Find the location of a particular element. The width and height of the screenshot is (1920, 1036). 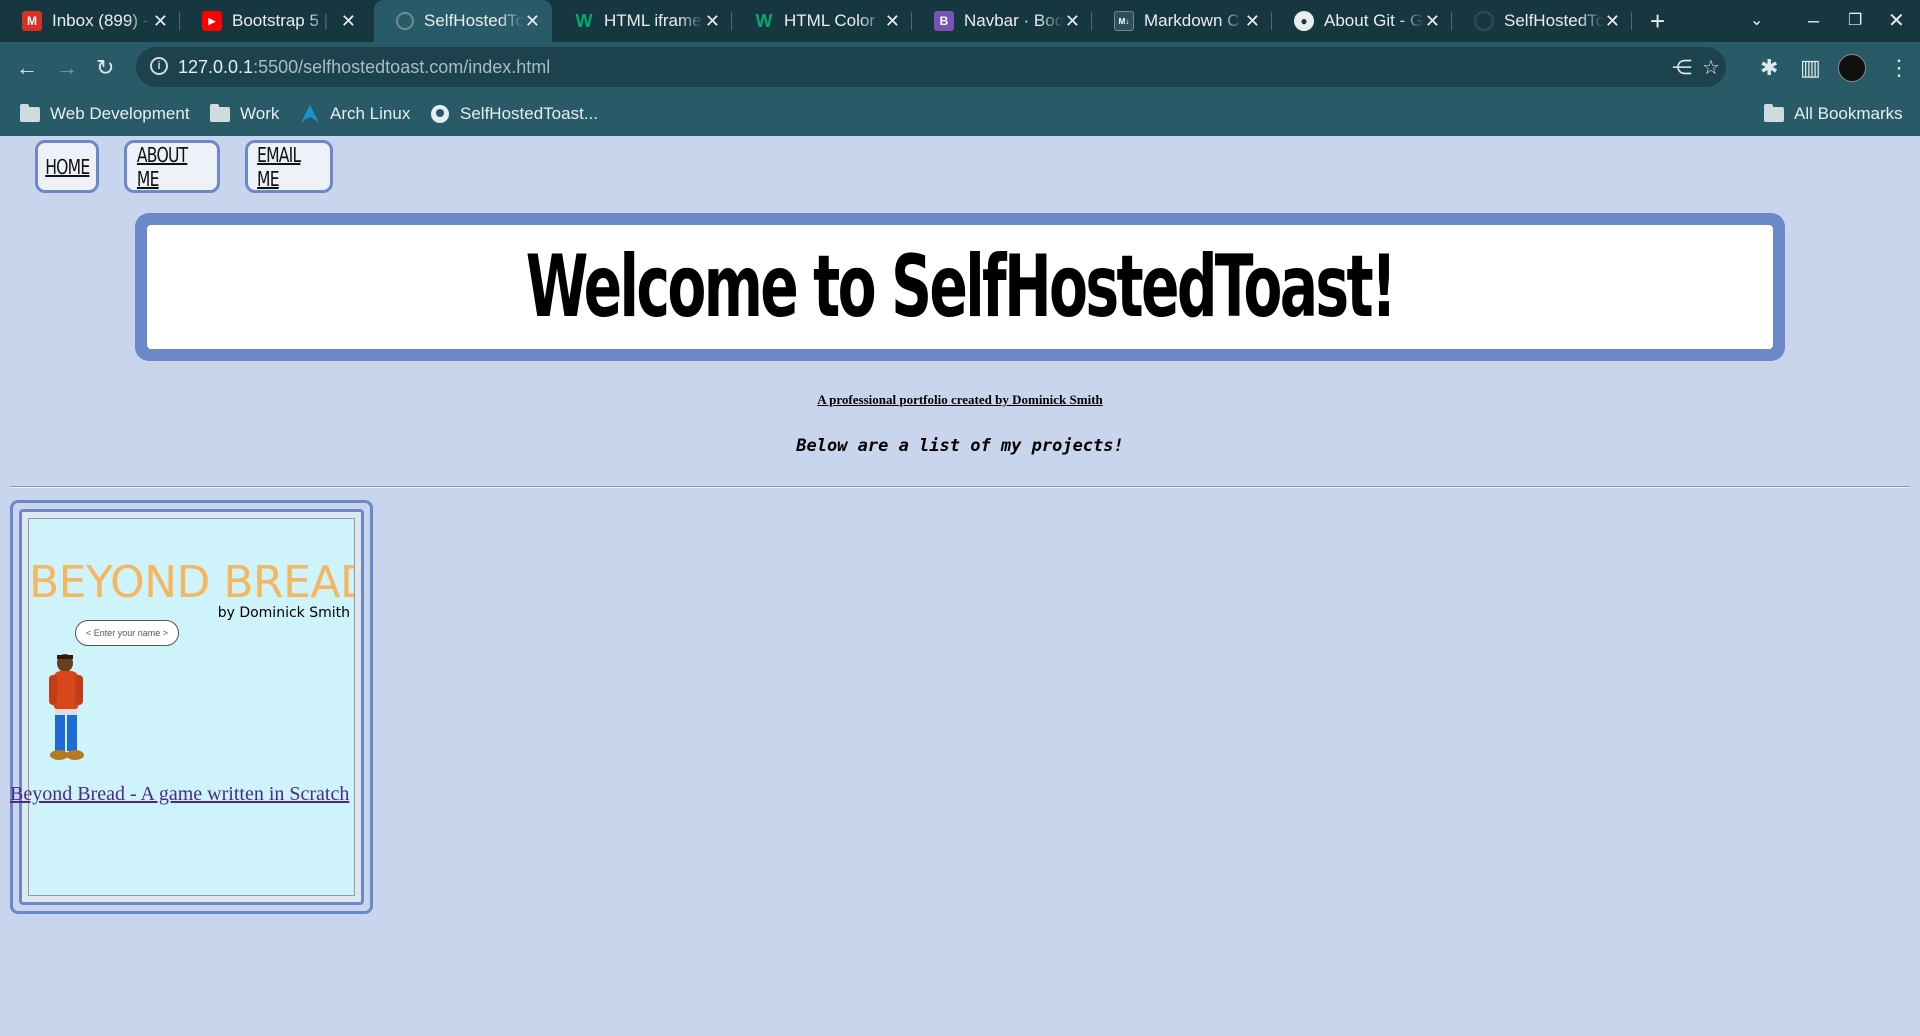

tab-html-color: W HTML Color ✕ is located at coordinates (822, 21).